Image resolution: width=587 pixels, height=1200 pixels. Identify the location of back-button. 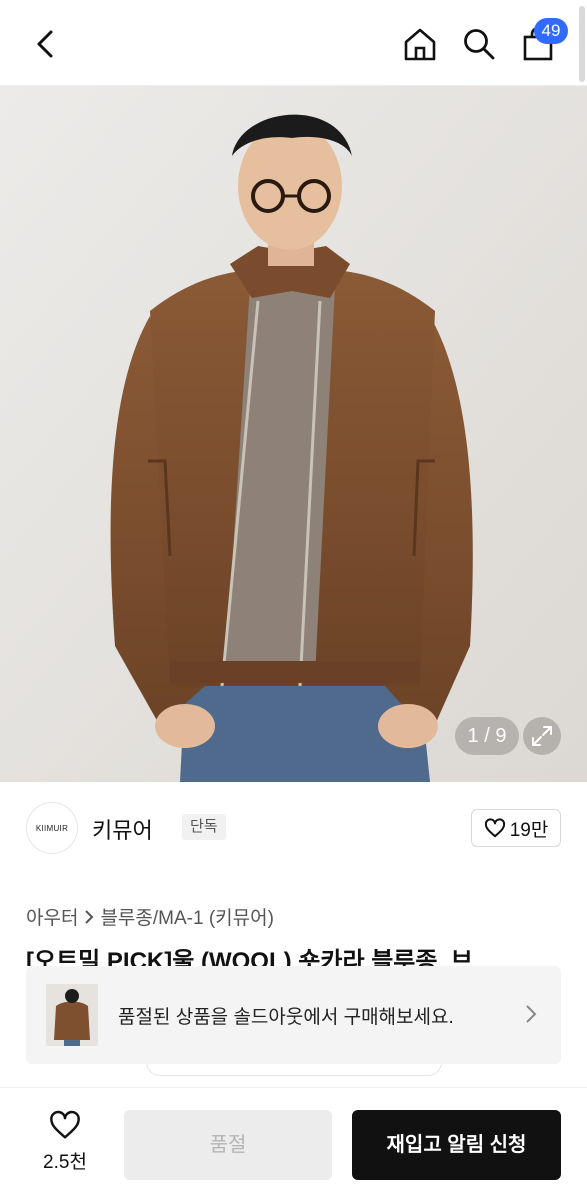
(46, 44).